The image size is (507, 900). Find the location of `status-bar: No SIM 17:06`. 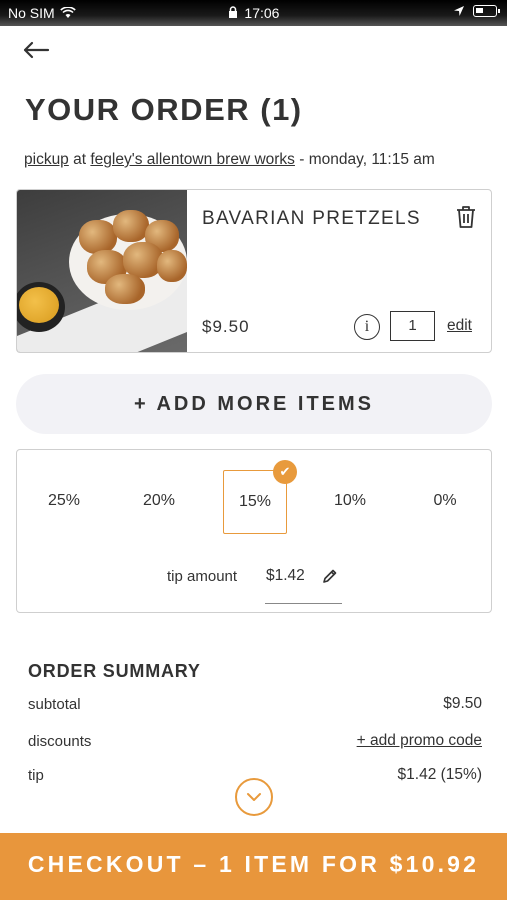

status-bar: No SIM 17:06 is located at coordinates (253, 13).